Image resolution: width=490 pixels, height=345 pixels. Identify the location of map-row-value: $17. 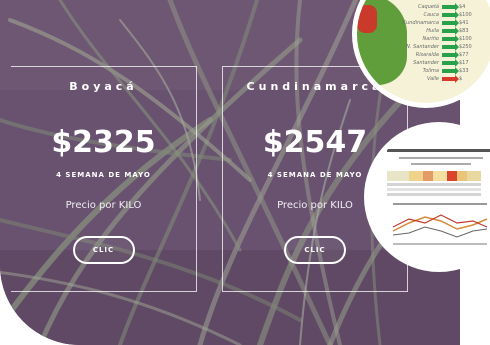
(464, 63).